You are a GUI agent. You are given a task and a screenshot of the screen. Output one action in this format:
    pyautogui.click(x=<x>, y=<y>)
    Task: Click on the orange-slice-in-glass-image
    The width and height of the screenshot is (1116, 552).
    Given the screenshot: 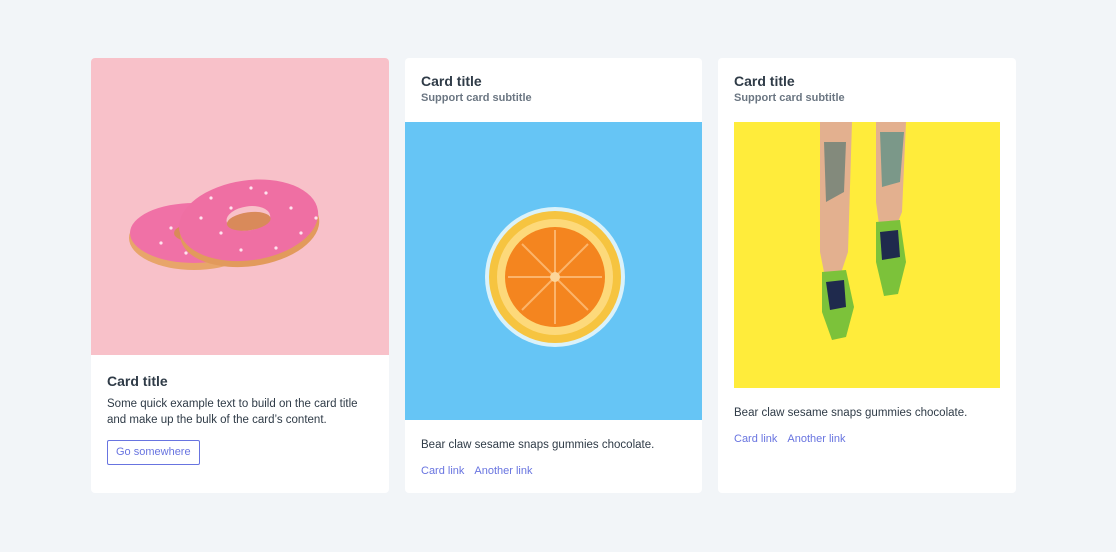 What is the action you would take?
    pyautogui.click(x=553, y=271)
    